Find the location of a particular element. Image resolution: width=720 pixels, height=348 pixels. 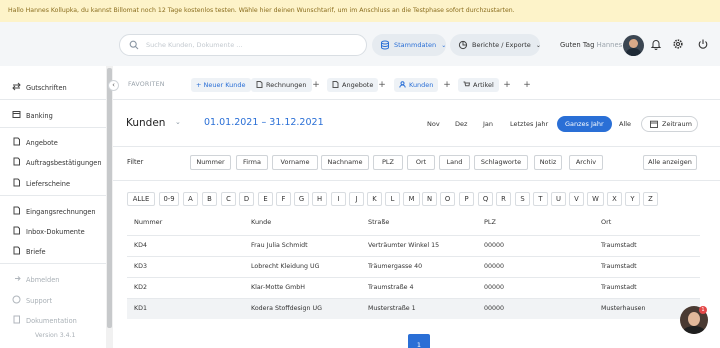

letter-p: P is located at coordinates (466, 199).